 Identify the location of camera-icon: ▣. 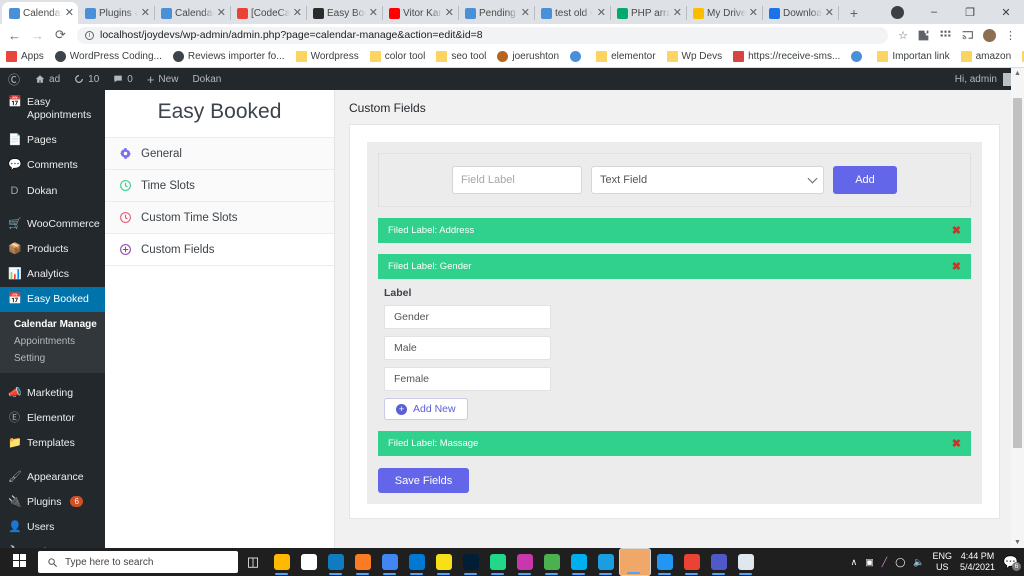
(869, 562).